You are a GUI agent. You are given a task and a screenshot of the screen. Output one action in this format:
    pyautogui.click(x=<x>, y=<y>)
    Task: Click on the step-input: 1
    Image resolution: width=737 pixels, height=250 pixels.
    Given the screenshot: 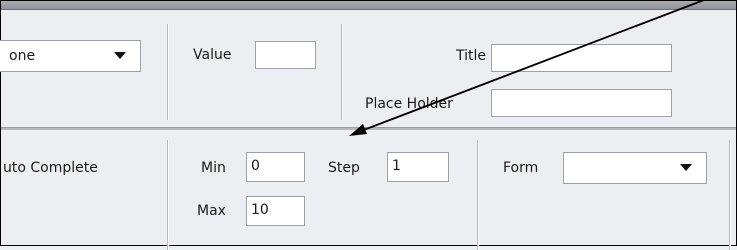 What is the action you would take?
    pyautogui.click(x=418, y=167)
    